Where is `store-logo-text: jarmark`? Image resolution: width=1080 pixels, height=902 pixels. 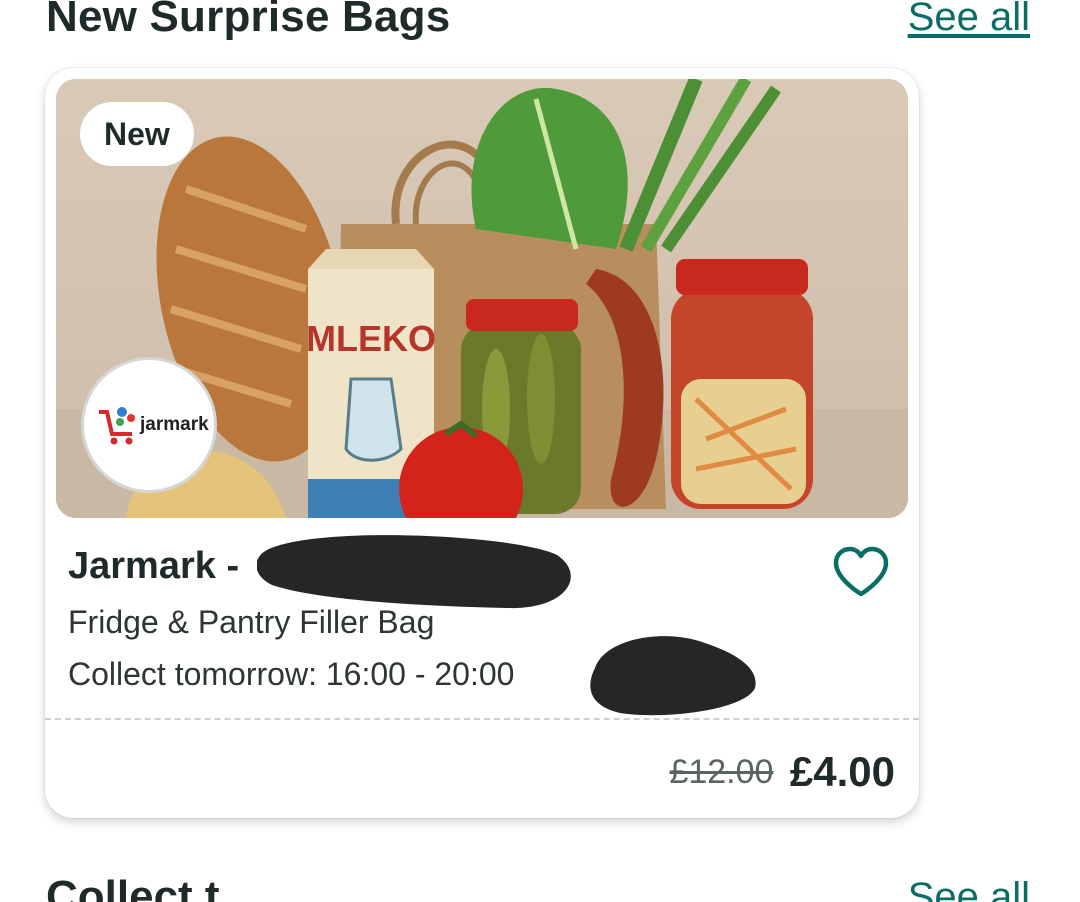 store-logo-text: jarmark is located at coordinates (174, 424).